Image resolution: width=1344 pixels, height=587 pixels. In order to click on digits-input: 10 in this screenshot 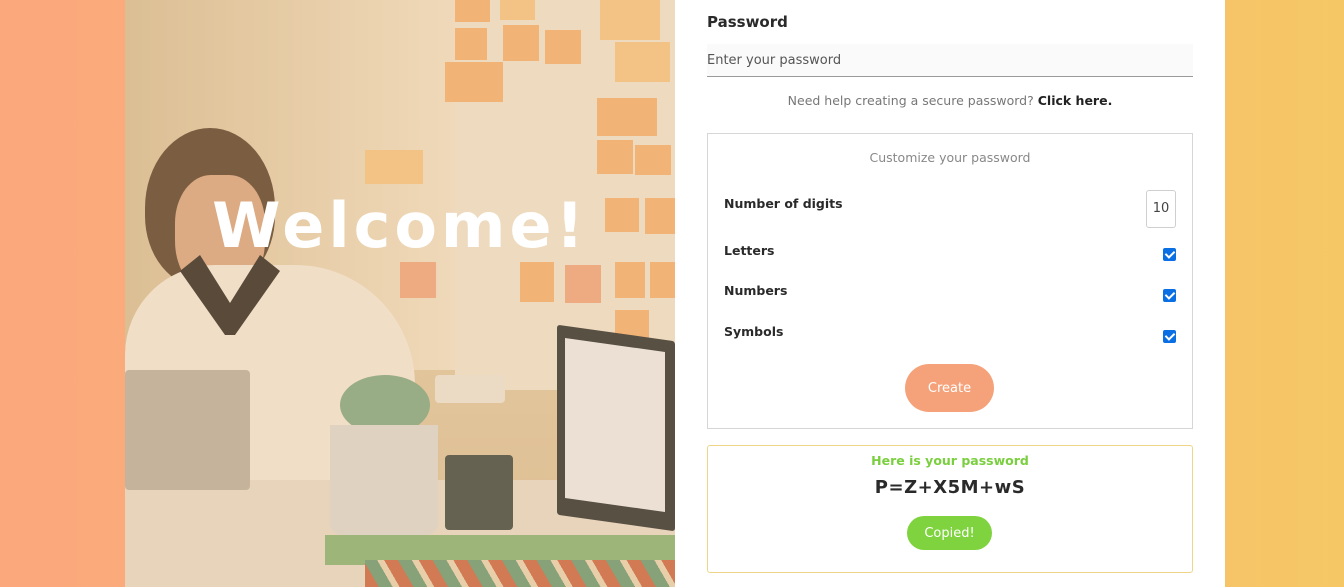, I will do `click(1161, 209)`.